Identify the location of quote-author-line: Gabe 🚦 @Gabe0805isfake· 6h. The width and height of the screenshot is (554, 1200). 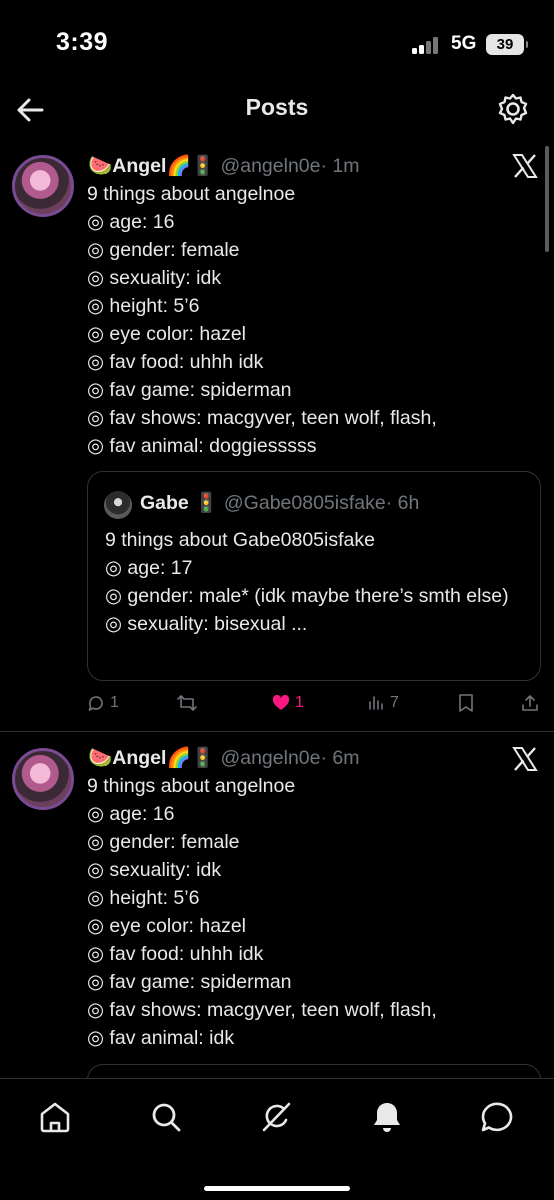
(279, 503).